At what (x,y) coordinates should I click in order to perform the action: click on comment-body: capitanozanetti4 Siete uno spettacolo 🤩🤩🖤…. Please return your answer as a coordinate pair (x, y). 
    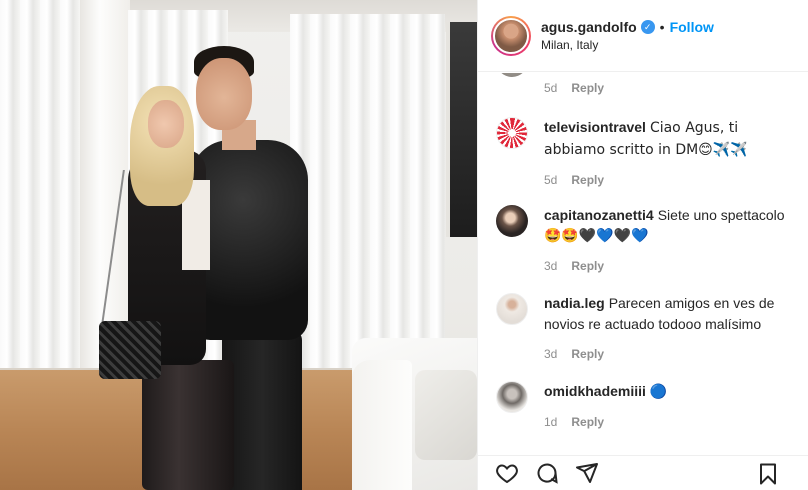
    Looking at the image, I should click on (664, 241).